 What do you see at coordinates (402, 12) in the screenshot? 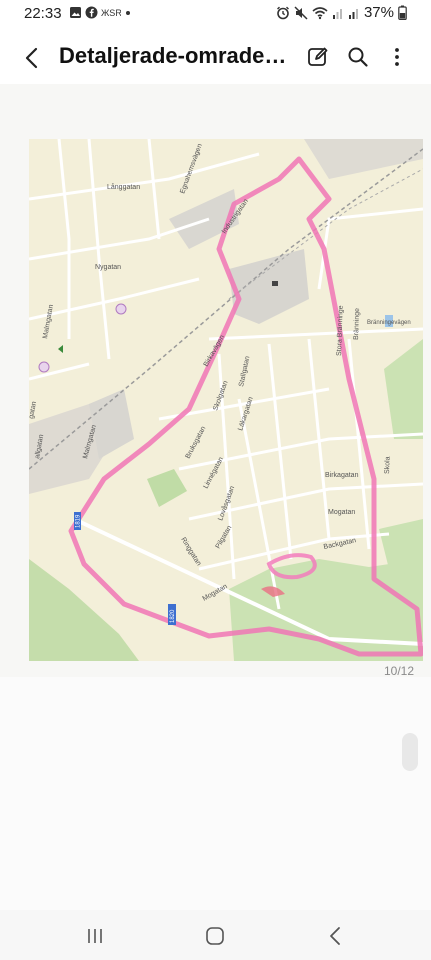
I see `battery-icon` at bounding box center [402, 12].